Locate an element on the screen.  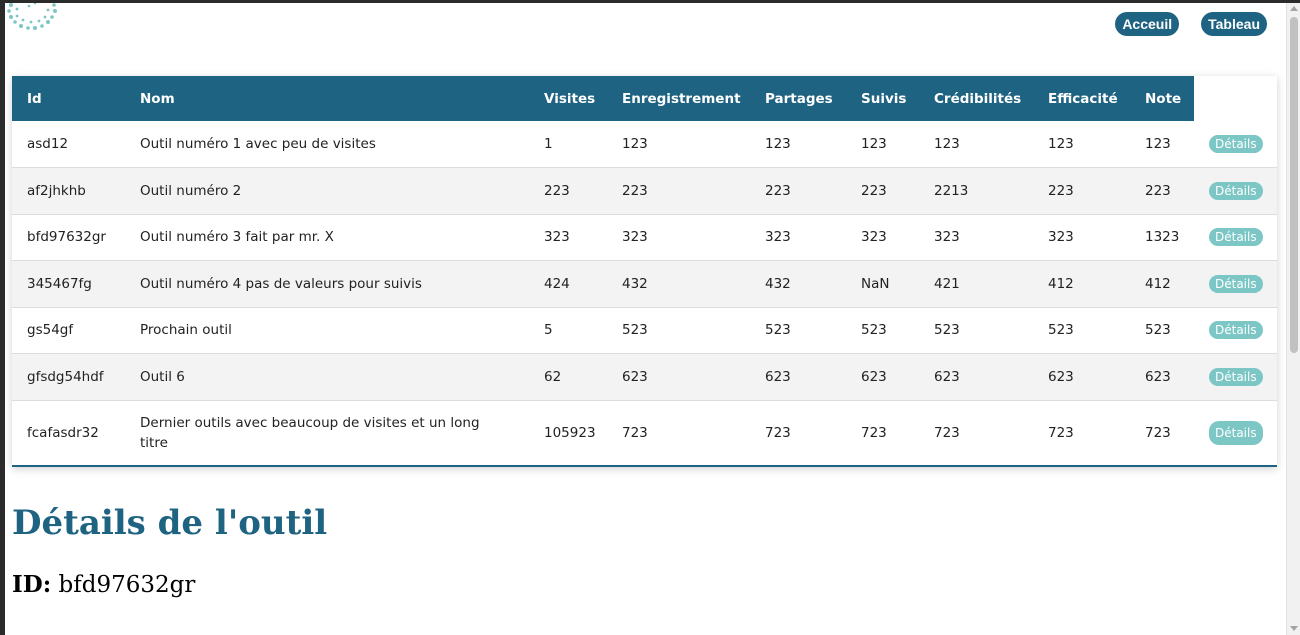
vertical-scrollbar is located at coordinates (1293, 319).